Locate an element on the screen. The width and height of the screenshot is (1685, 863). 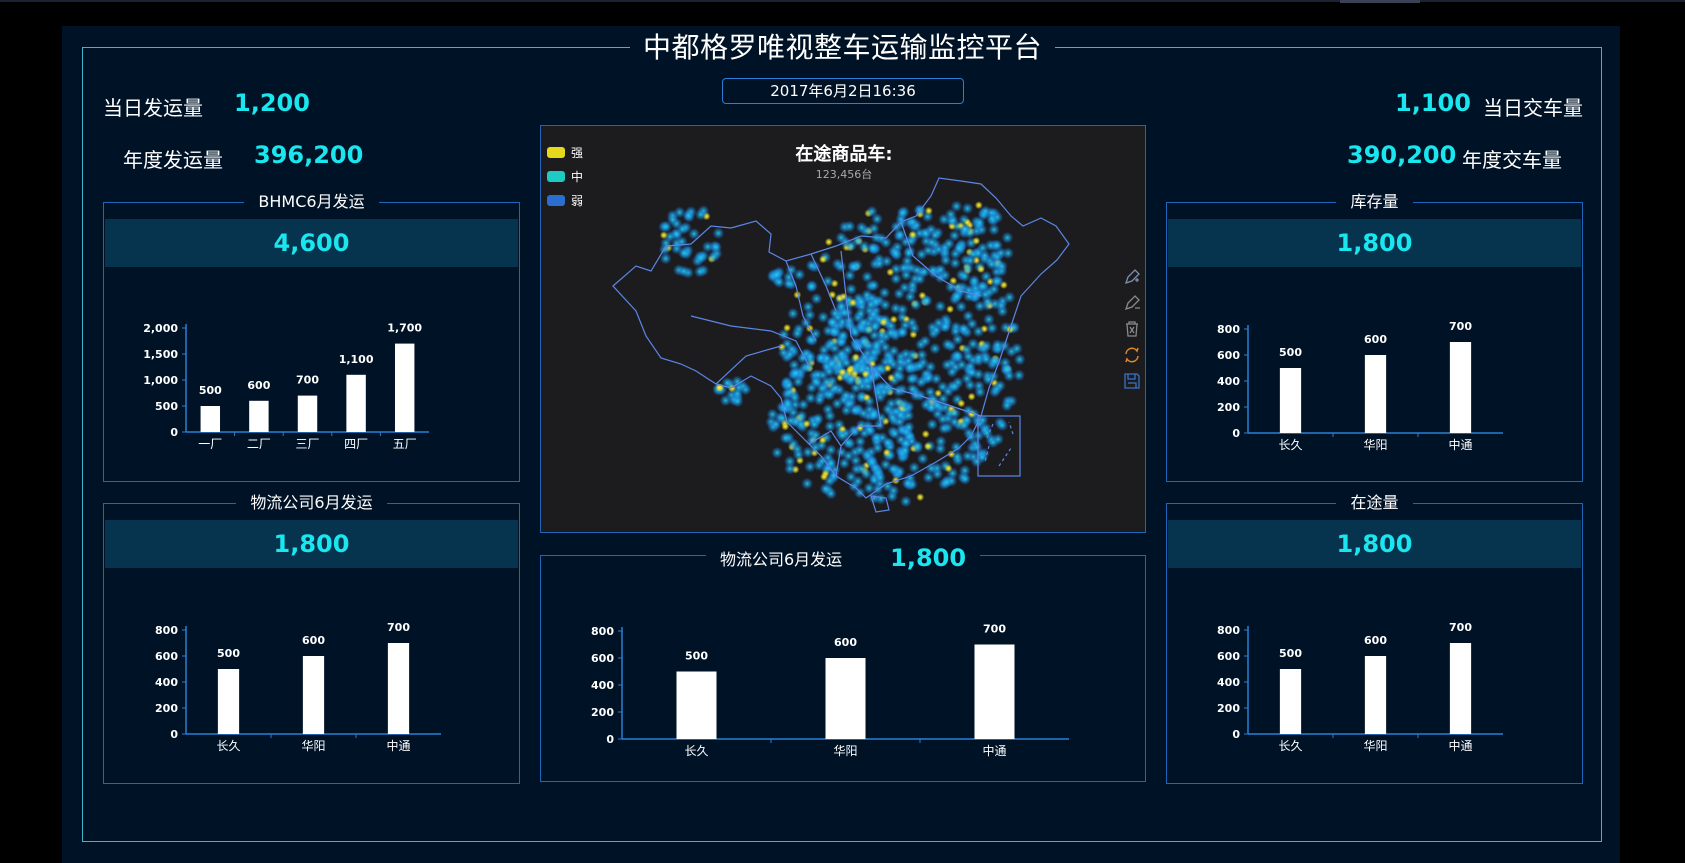
logistics-left-y-tick-label: 0 is located at coordinates (174, 734).